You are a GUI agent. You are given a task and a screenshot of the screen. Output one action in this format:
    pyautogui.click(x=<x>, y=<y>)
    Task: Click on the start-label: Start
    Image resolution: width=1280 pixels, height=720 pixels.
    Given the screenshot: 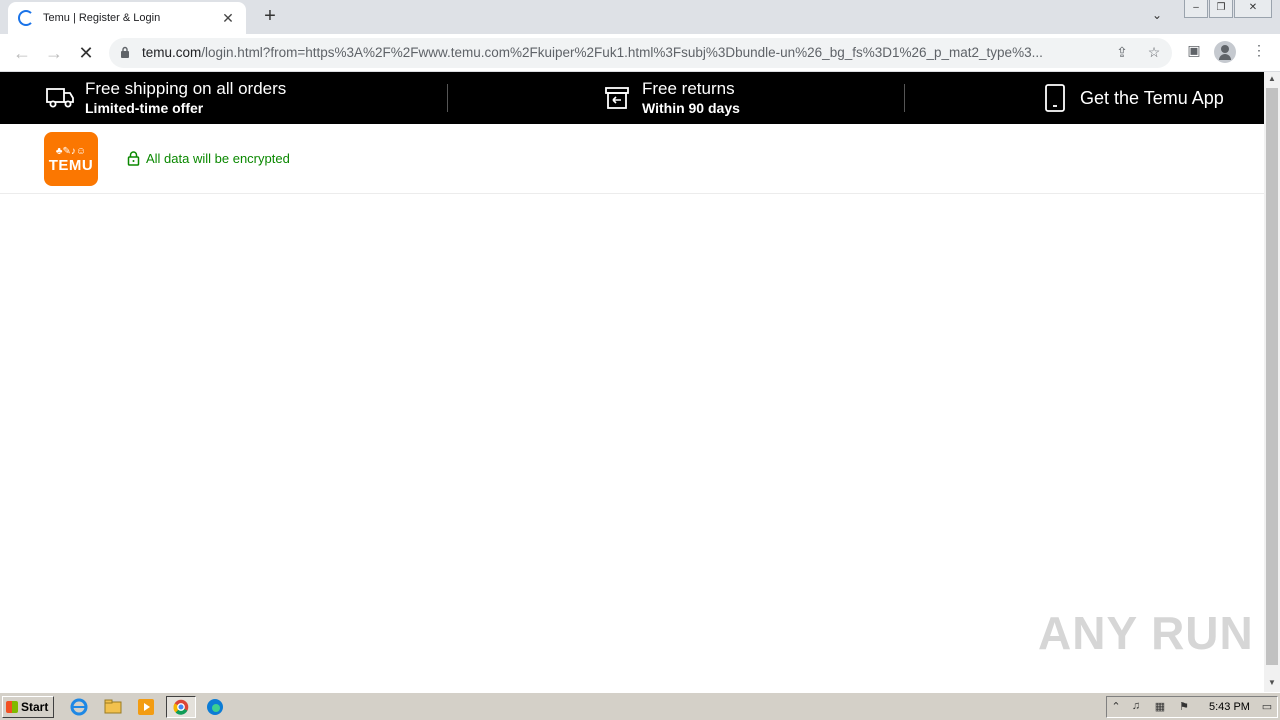 What is the action you would take?
    pyautogui.click(x=35, y=707)
    